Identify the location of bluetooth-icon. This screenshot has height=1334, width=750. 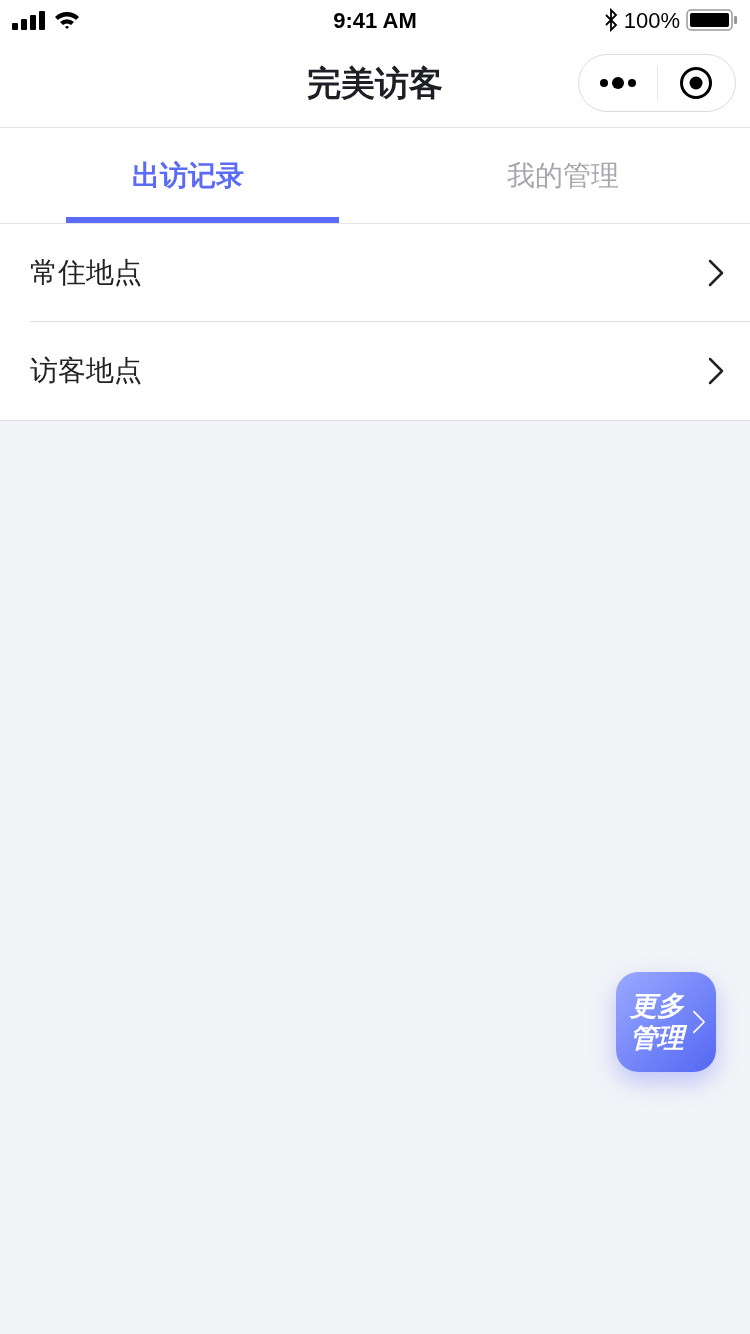
(610, 20).